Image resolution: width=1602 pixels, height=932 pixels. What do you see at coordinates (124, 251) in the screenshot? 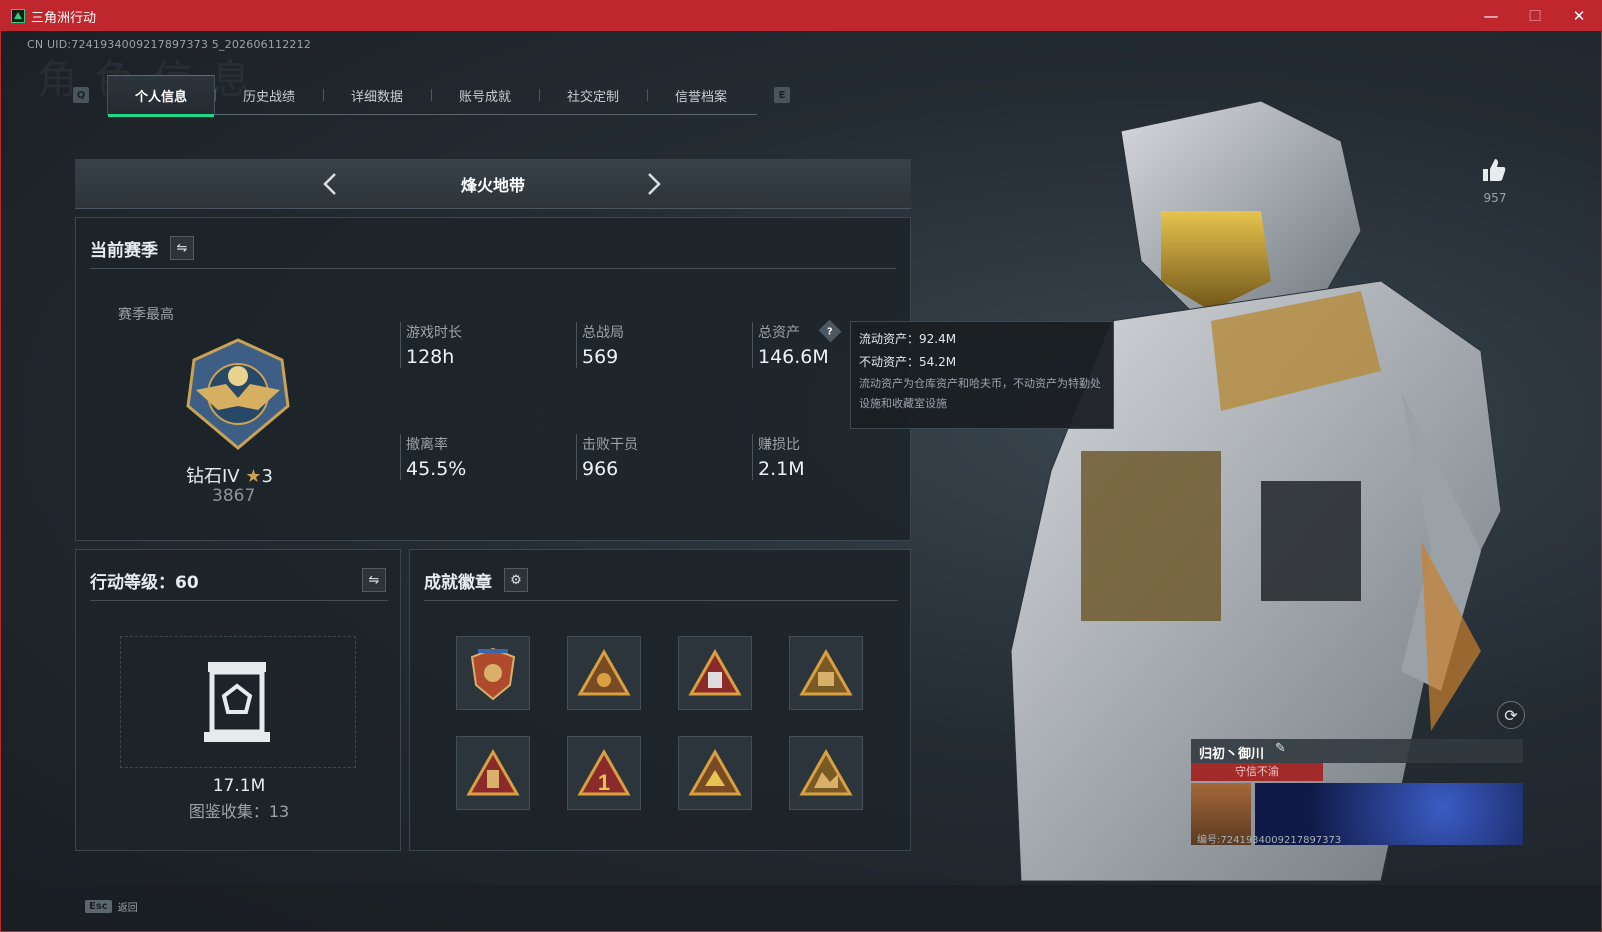
I see `season-title: 当前赛季` at bounding box center [124, 251].